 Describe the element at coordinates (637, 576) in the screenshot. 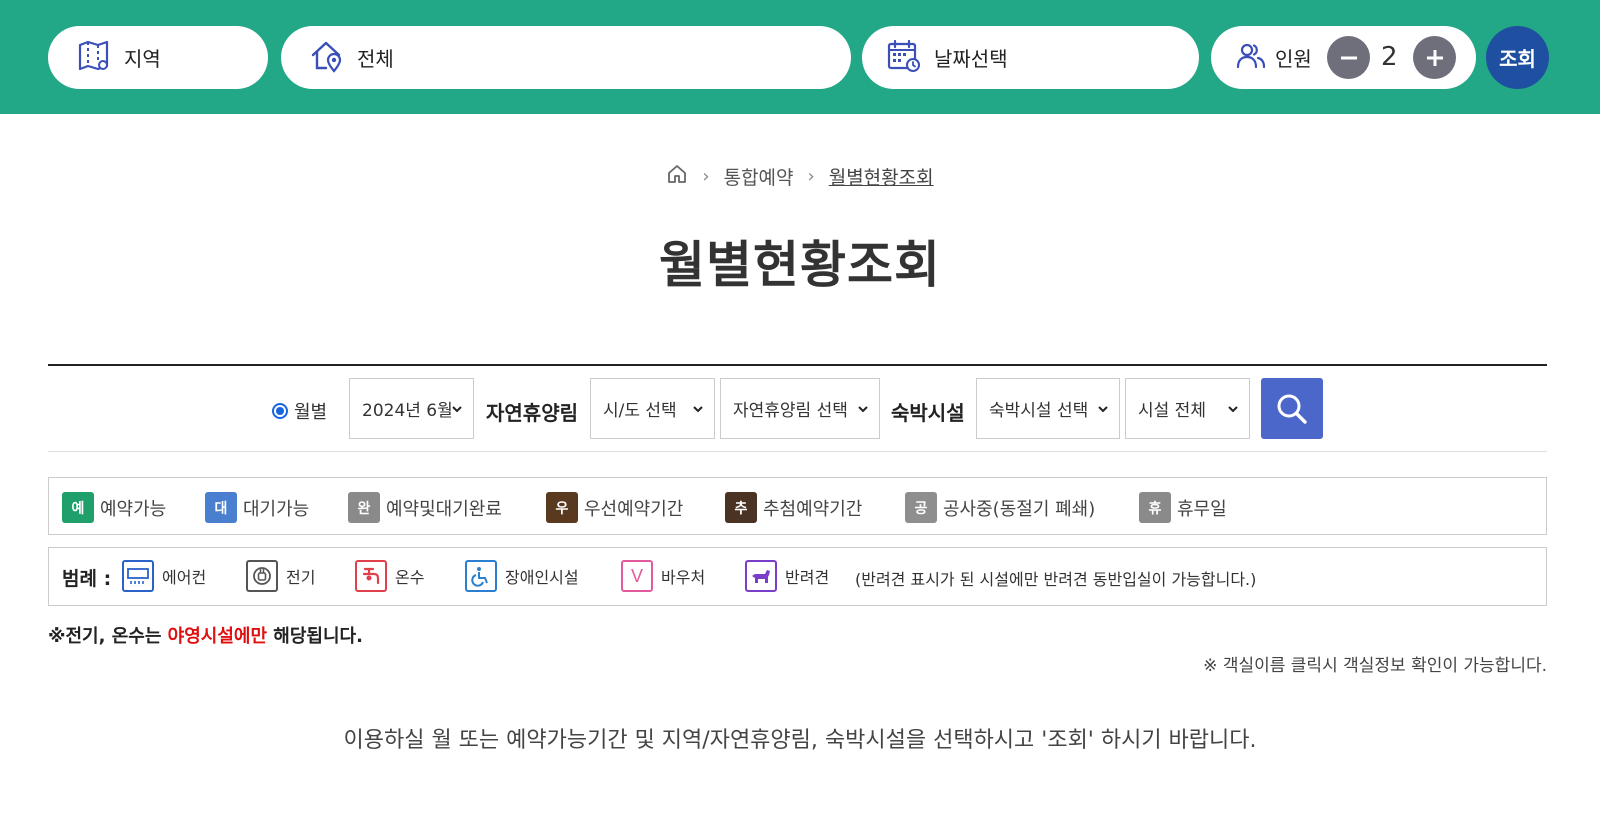

I see `voucher-icon: V` at that location.